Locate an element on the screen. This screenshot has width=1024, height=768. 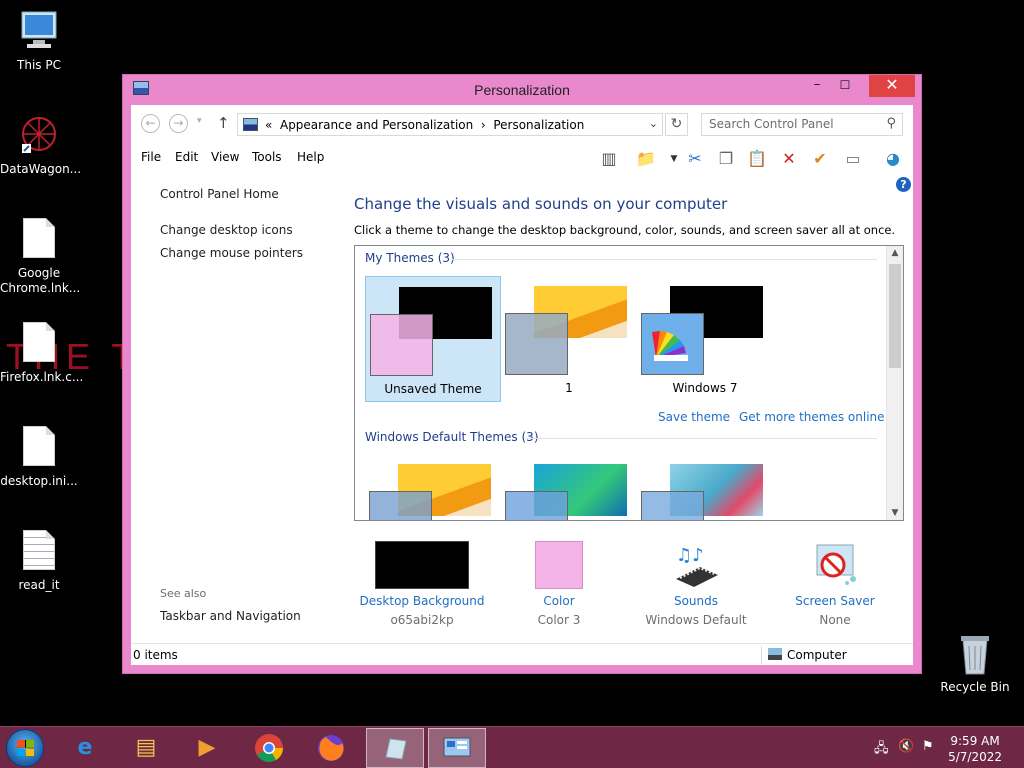
desktop-background-item: Desktop Background o65abi2kp is located at coordinates (422, 584).